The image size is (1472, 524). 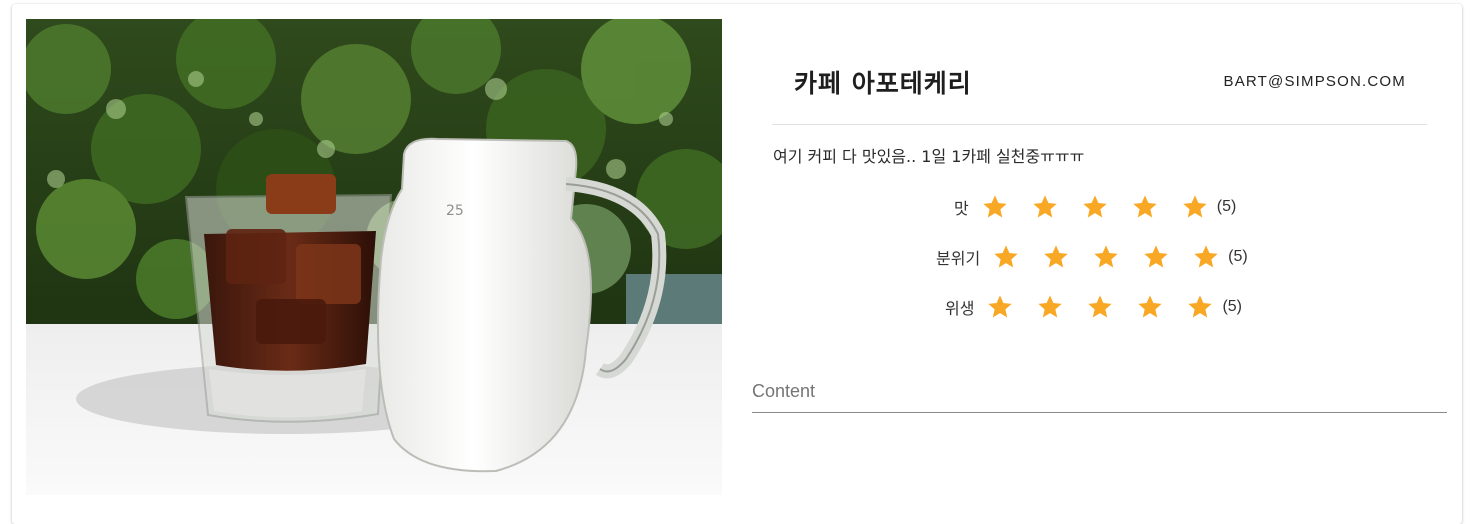 I want to click on rating-count-taste: (5), so click(x=1226, y=206).